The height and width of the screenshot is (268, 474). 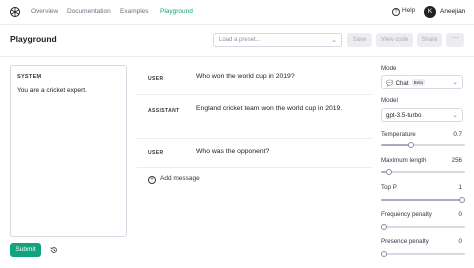 What do you see at coordinates (180, 178) in the screenshot?
I see `add-message-label: Add message` at bounding box center [180, 178].